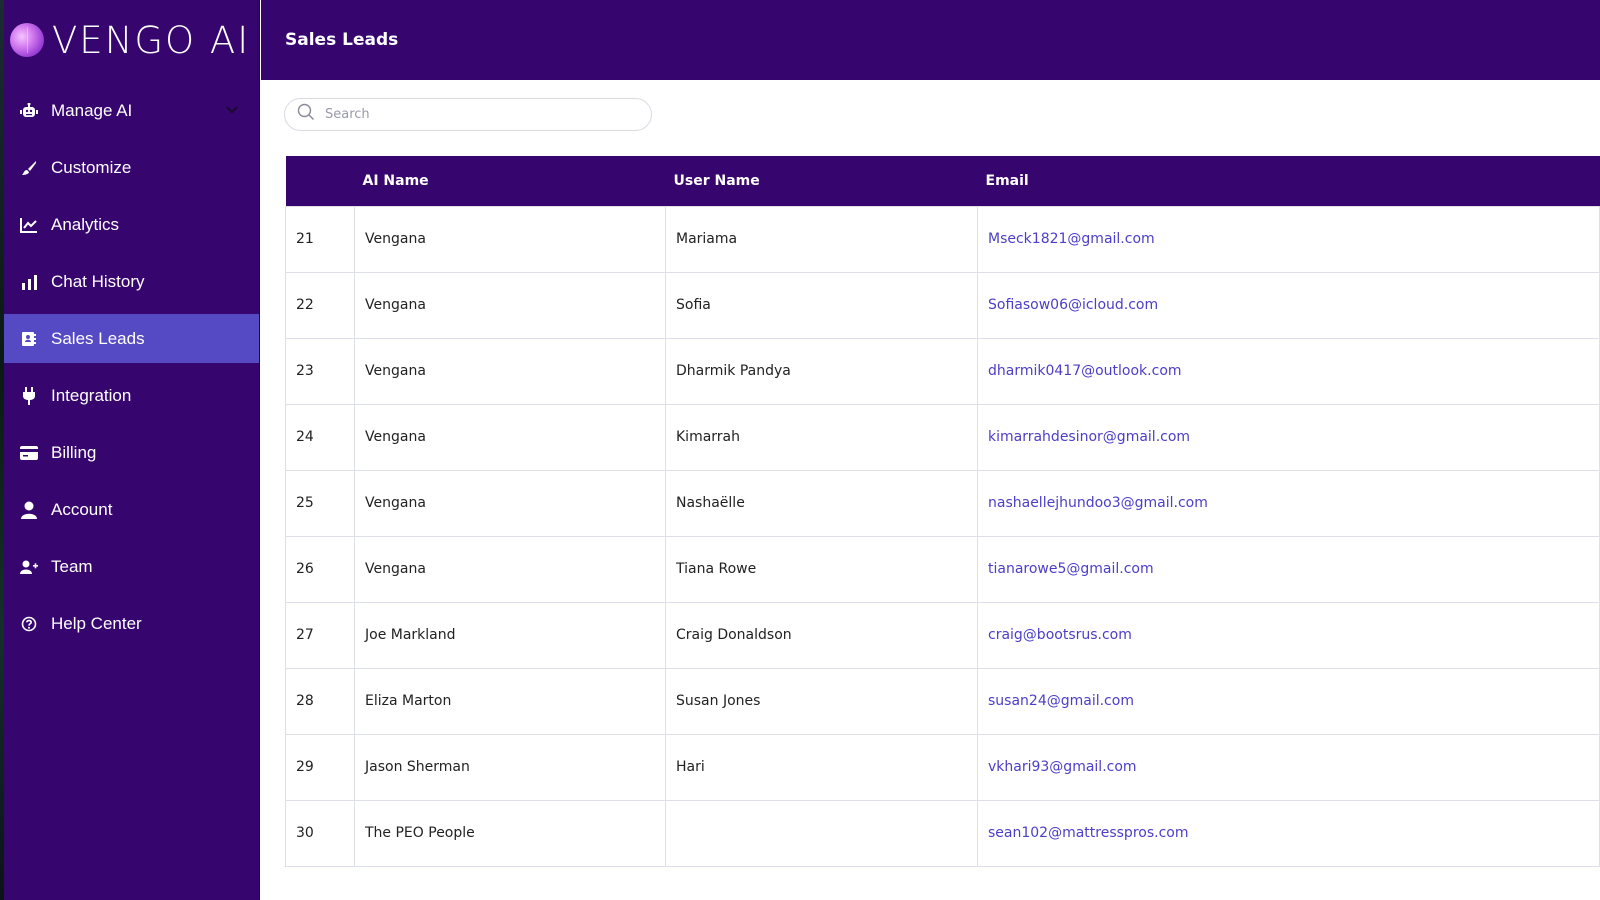 Image resolution: width=1600 pixels, height=900 pixels. What do you see at coordinates (91, 167) in the screenshot?
I see `sidebar-item-label: Customize` at bounding box center [91, 167].